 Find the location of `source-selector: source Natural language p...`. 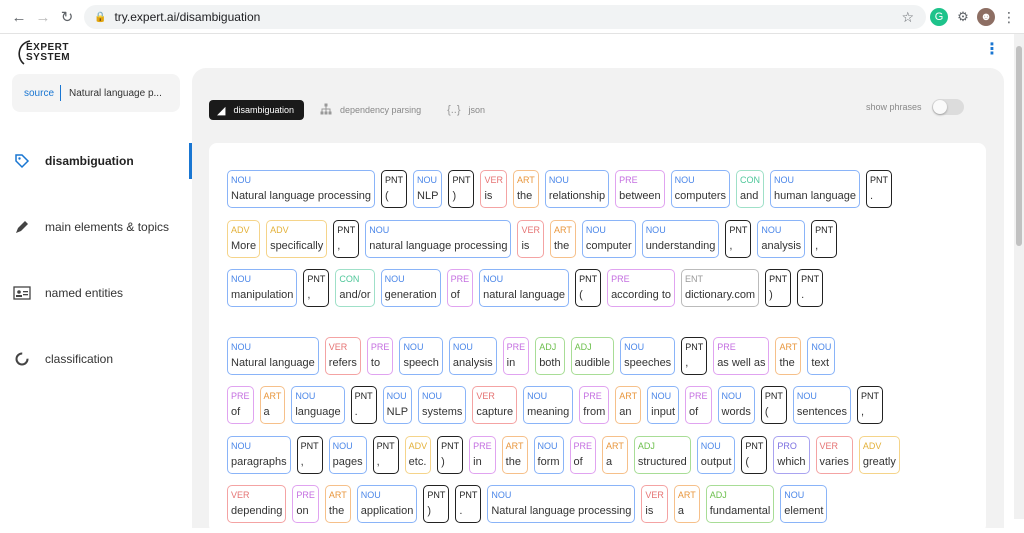

source-selector: source Natural language p... is located at coordinates (96, 93).